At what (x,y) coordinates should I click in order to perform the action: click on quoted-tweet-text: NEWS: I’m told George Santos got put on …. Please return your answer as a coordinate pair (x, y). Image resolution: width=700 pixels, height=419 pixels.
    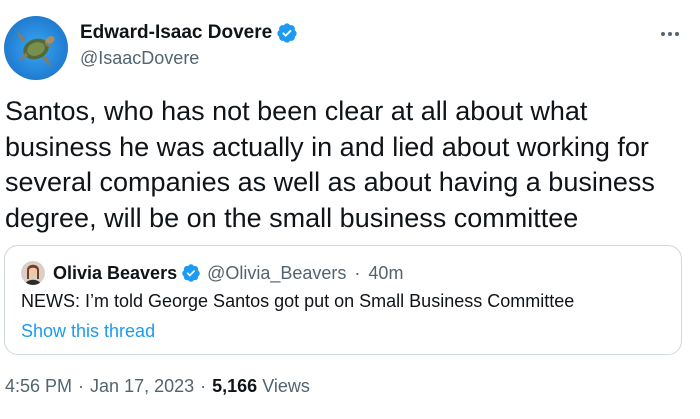
    Looking at the image, I should click on (298, 301).